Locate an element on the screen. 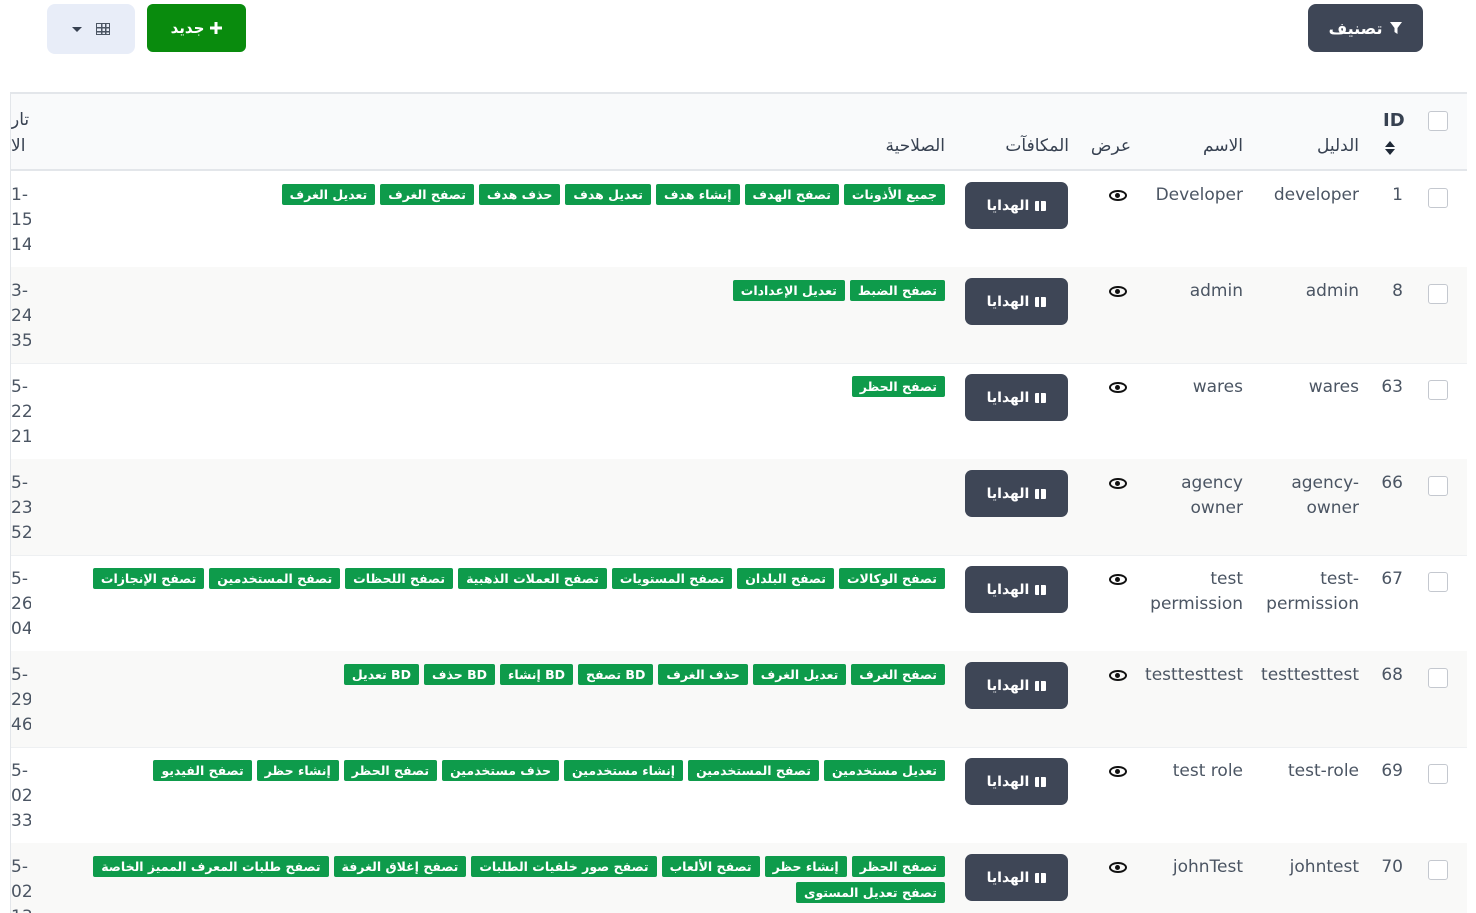 Image resolution: width=1476 pixels, height=913 pixels. permission-badge: حذف مستخدمين is located at coordinates (501, 770).